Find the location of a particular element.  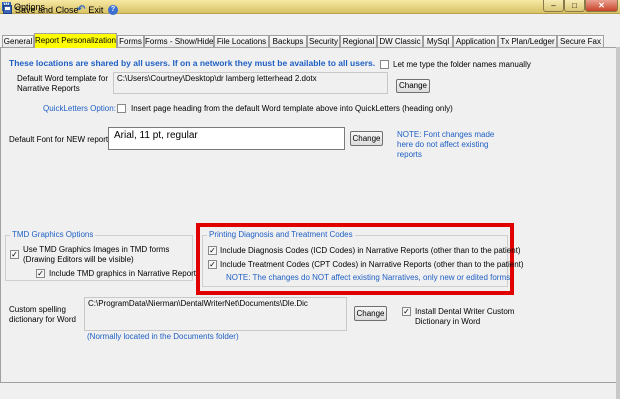

use-tmd-images-checkbox: ✓ is located at coordinates (14, 254).